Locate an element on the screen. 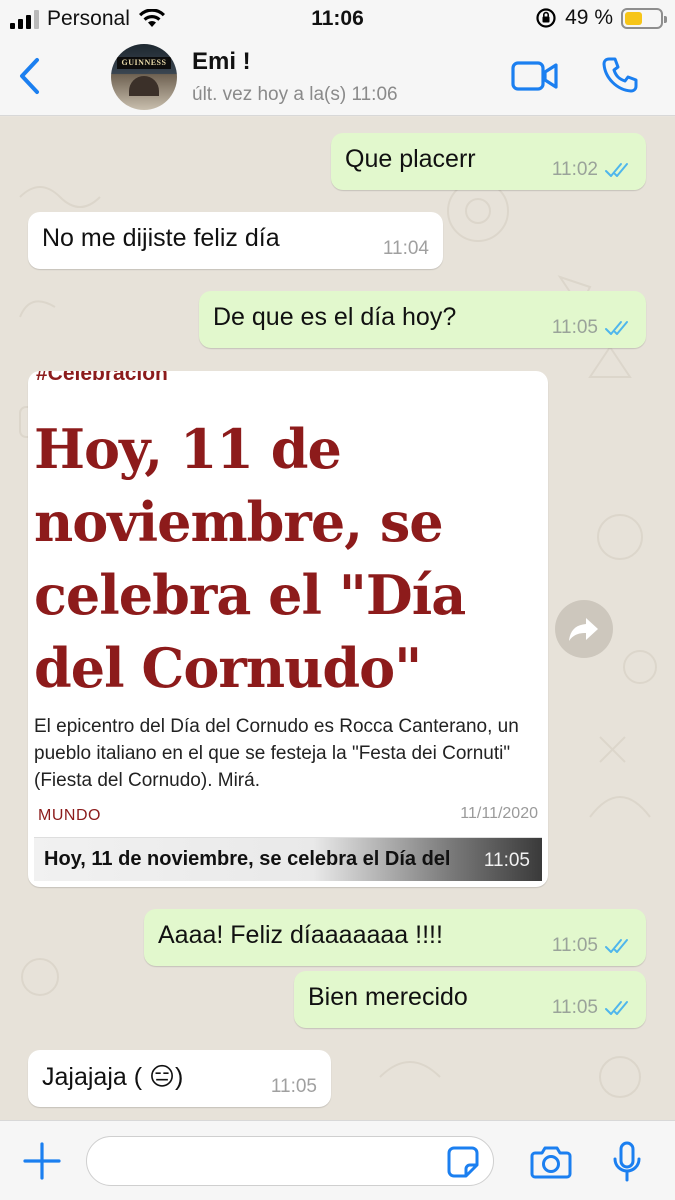 The width and height of the screenshot is (675, 1200). message-bubble-incoming: Jajajaja ( 😑) 11:05 is located at coordinates (179, 1078).